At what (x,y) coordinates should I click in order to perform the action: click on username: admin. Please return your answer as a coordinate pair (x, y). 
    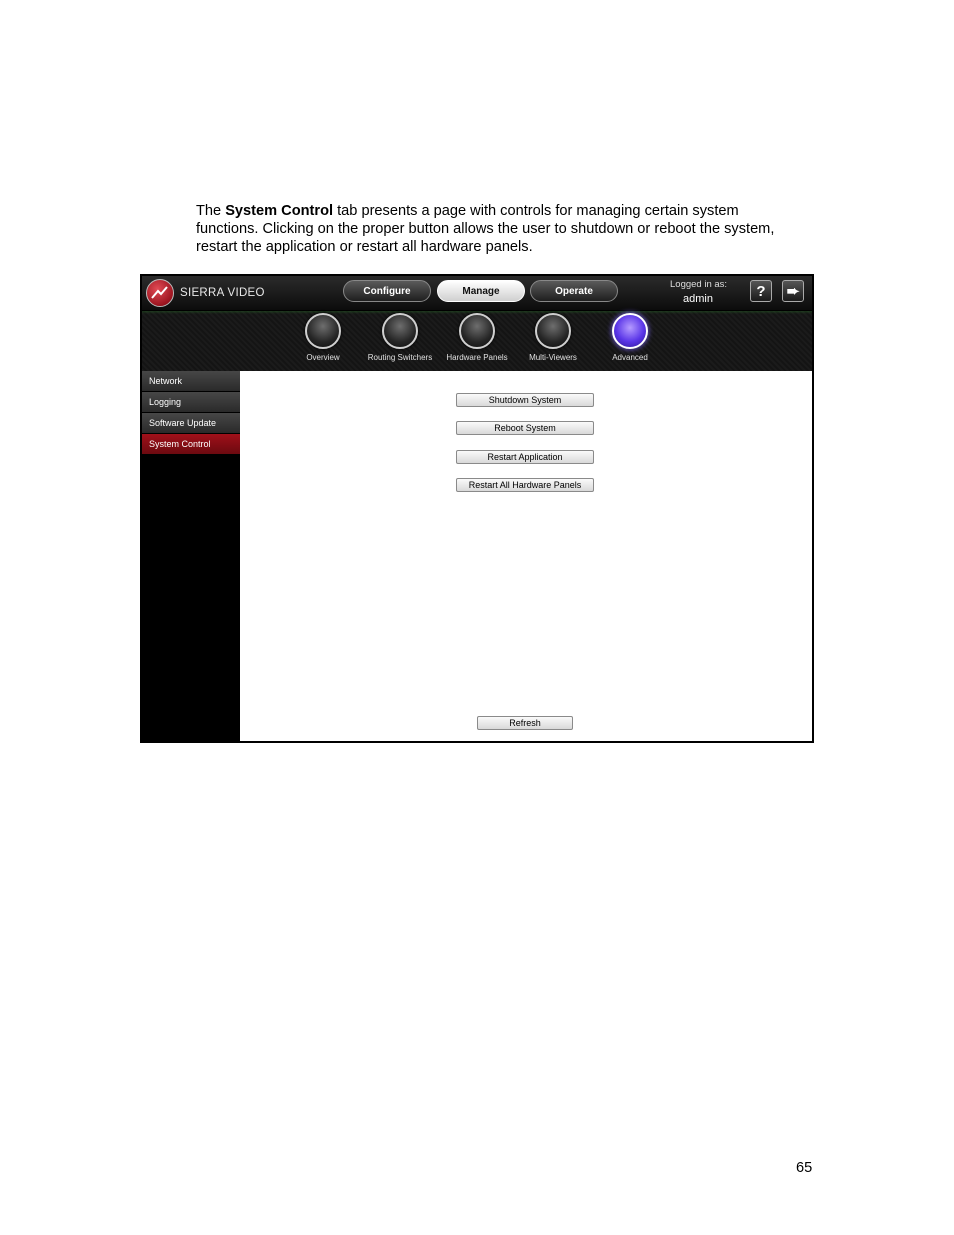
    Looking at the image, I should click on (698, 299).